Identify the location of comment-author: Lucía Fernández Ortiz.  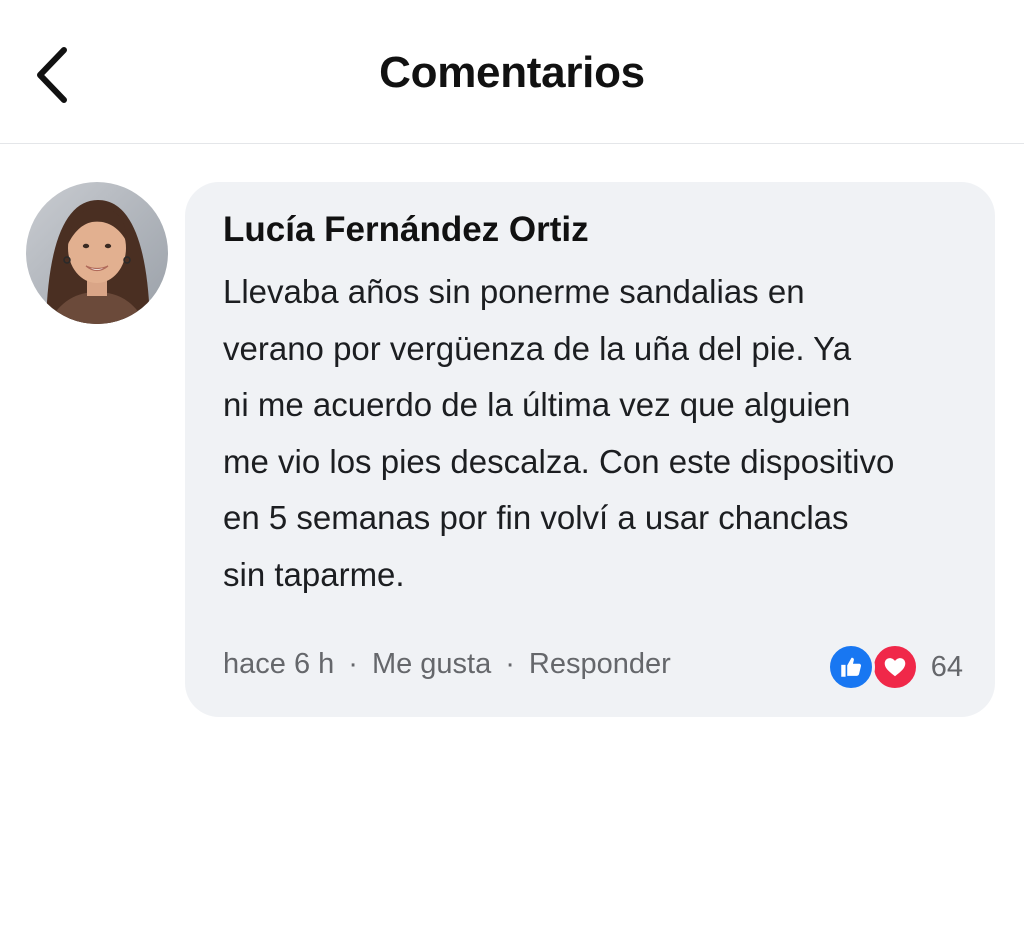
(406, 230).